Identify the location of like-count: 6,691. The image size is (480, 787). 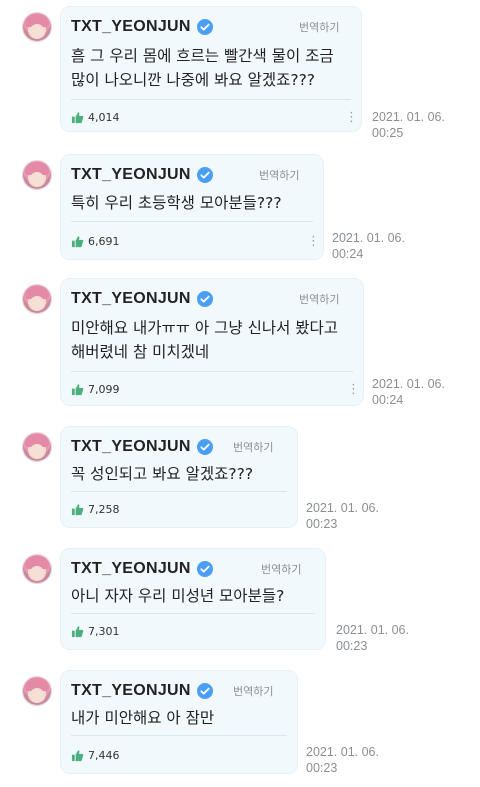
(104, 241).